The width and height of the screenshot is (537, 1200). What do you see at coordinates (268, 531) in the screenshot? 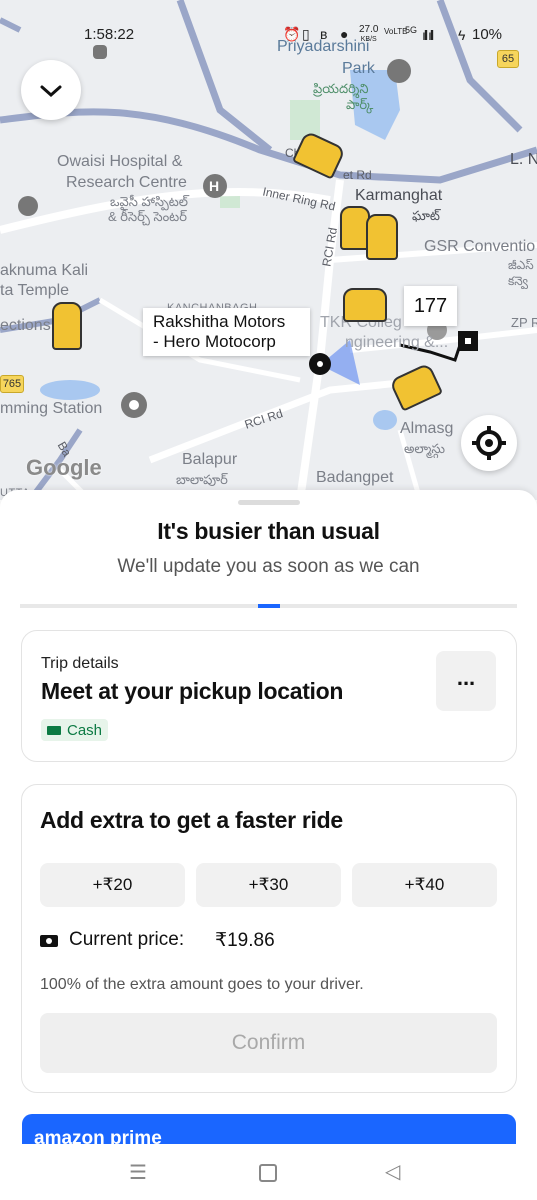
I see `sheet-title: It's busier than usual` at bounding box center [268, 531].